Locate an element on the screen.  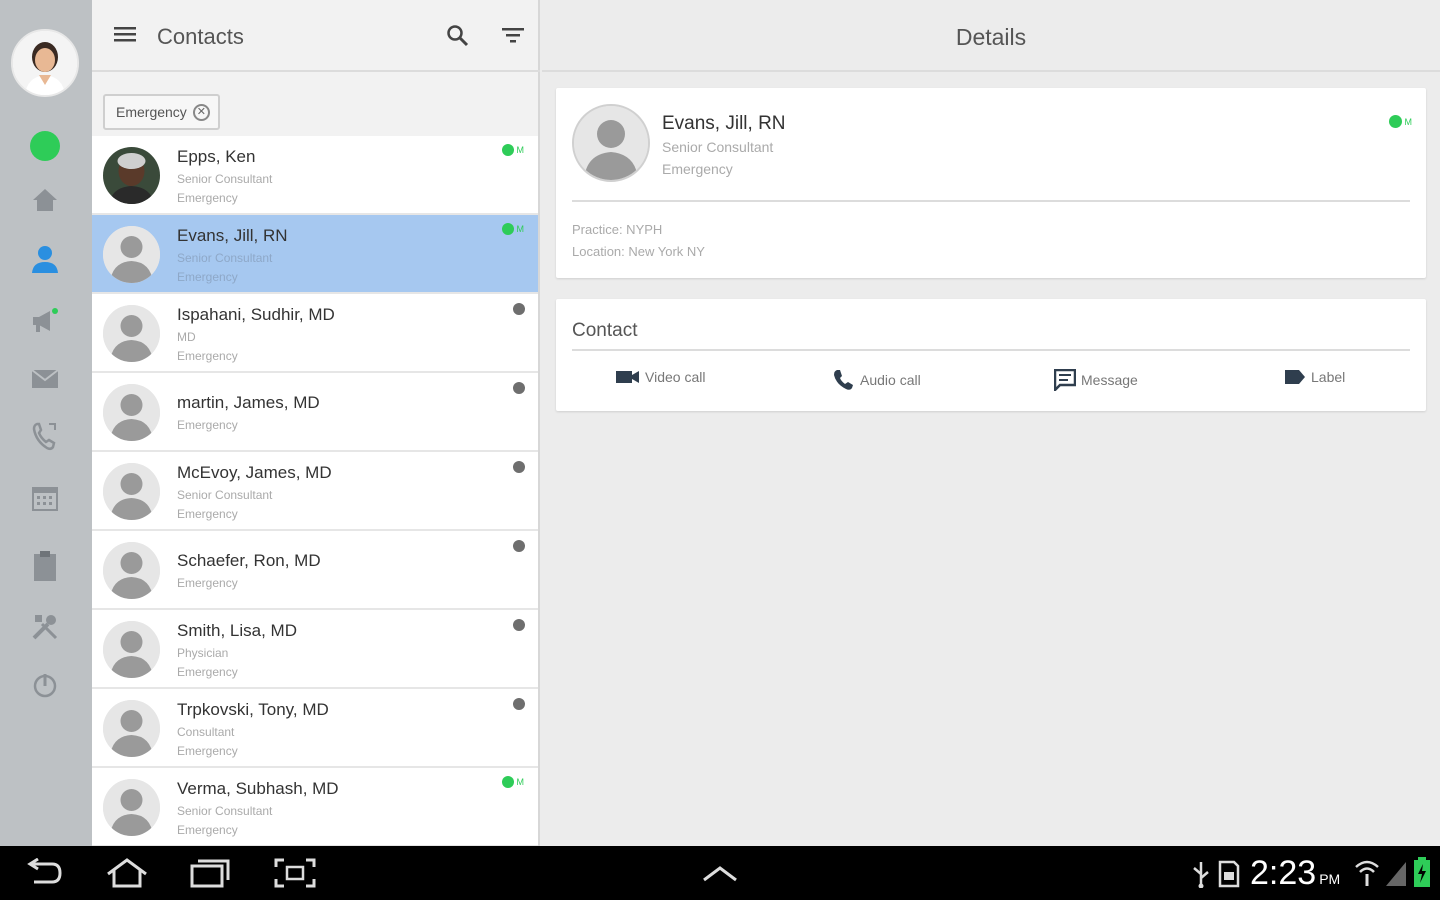
chevron-up-icon is located at coordinates (720, 875).